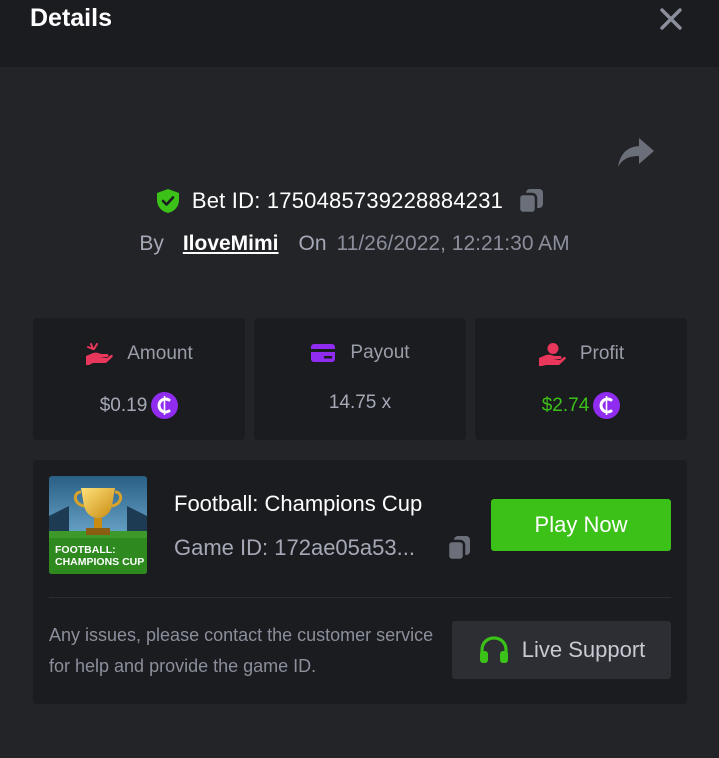 This screenshot has height=758, width=719. I want to click on by-label: By, so click(151, 243).